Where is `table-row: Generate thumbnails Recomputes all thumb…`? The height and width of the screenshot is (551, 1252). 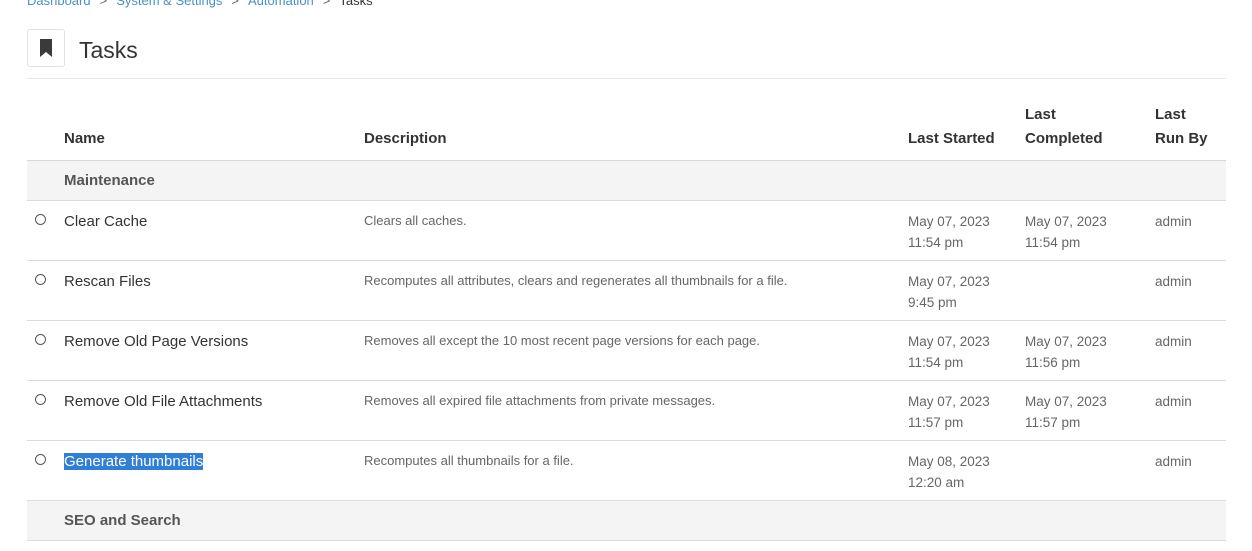
table-row: Generate thumbnails Recomputes all thumb… is located at coordinates (626, 470).